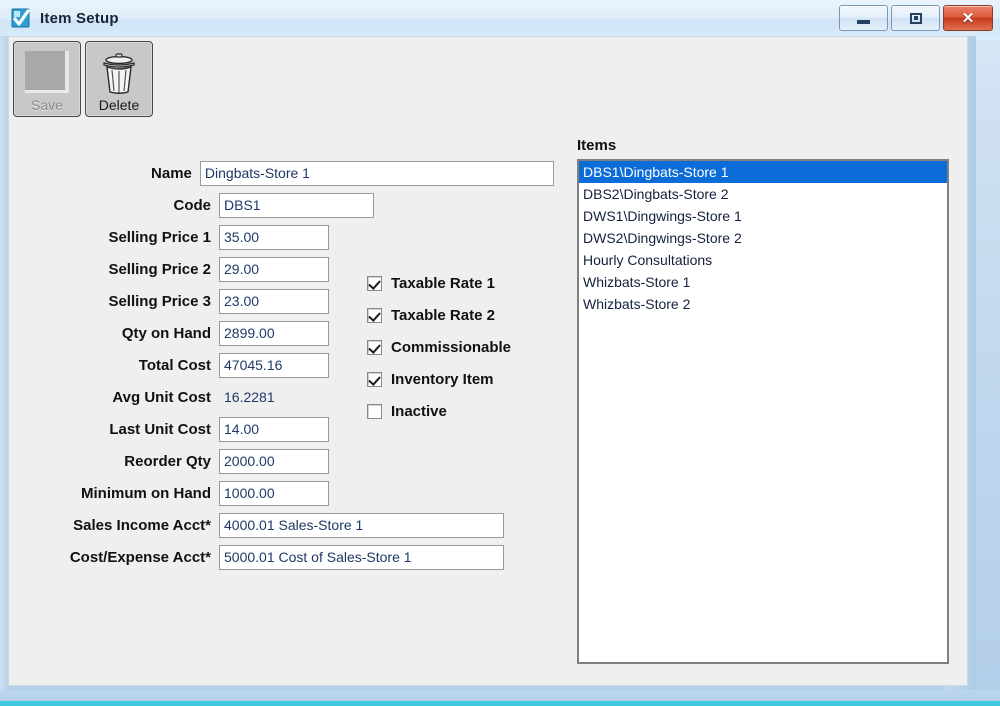 The width and height of the screenshot is (1000, 706). Describe the element at coordinates (140, 557) in the screenshot. I see `field-label: Cost/Expense Acct*` at that location.